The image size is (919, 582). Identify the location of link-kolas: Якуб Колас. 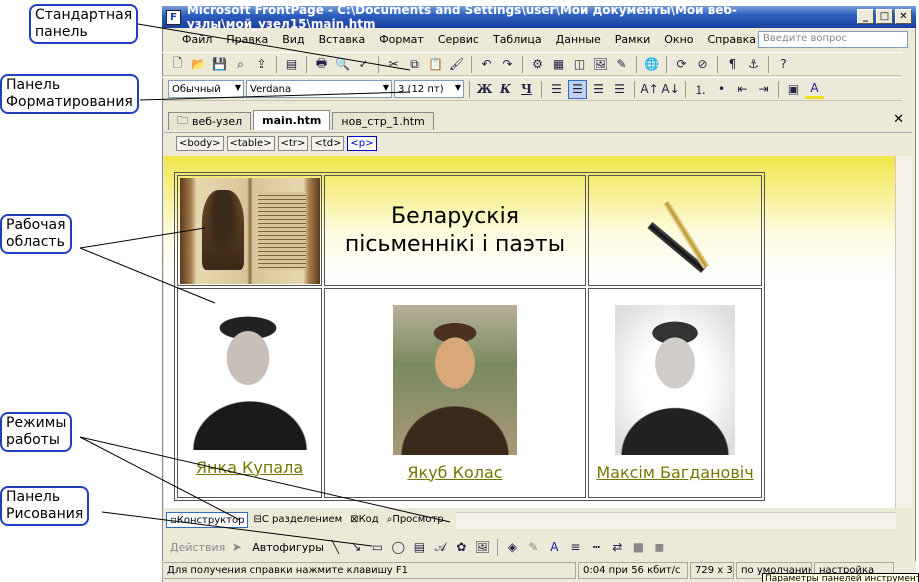
(455, 472).